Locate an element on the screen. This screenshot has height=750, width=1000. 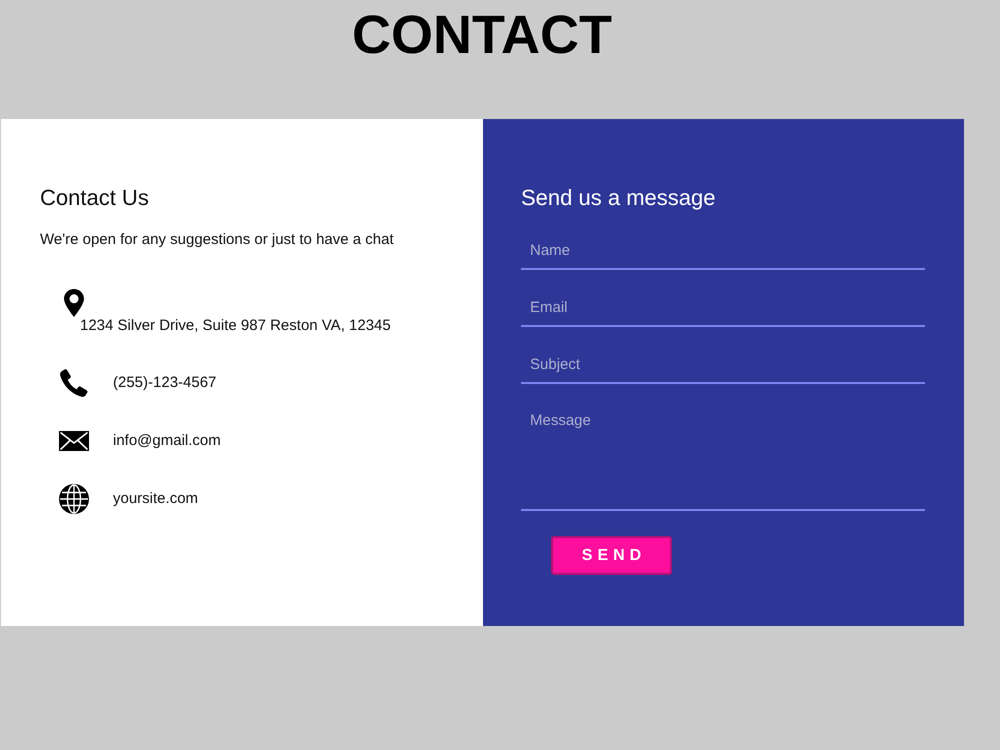
envelope-icon is located at coordinates (74, 441).